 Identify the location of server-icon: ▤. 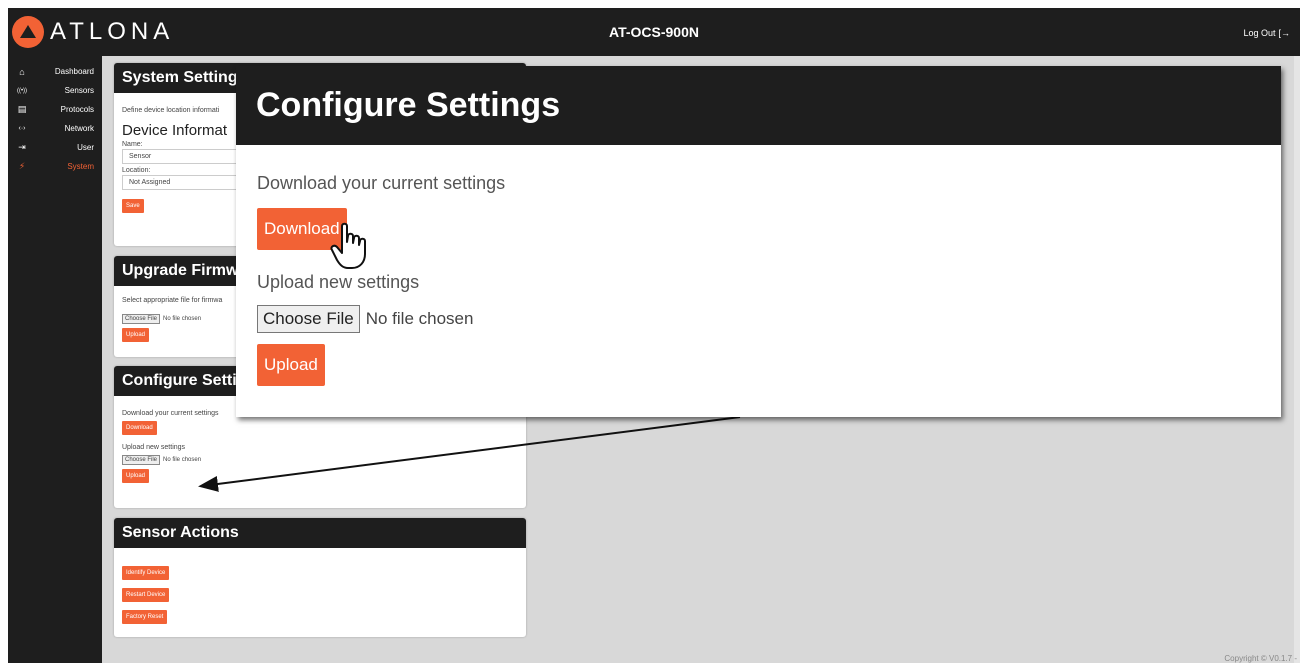
(22, 109).